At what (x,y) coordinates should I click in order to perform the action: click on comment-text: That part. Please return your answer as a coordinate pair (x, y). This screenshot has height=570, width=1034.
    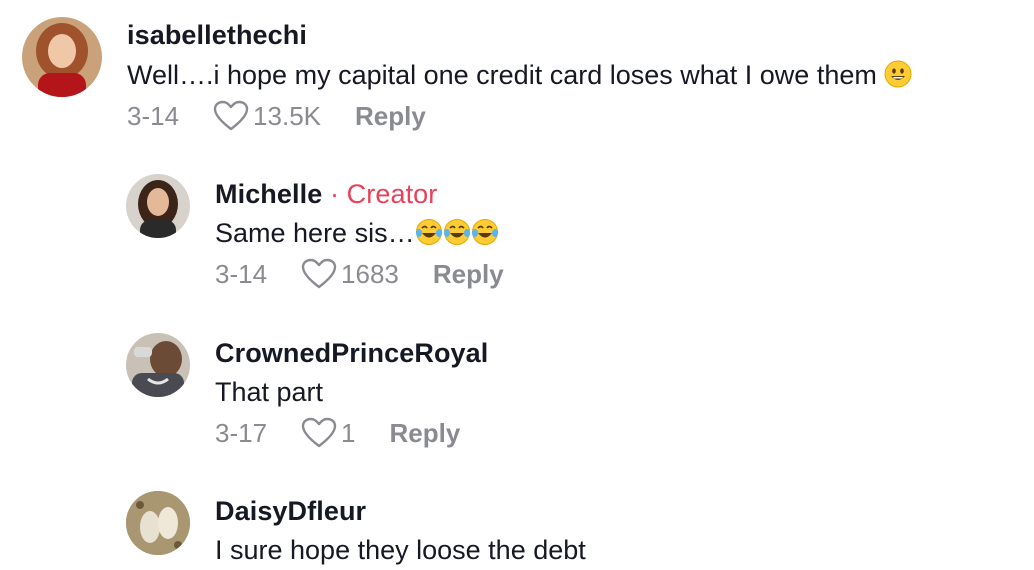
    Looking at the image, I should click on (269, 392).